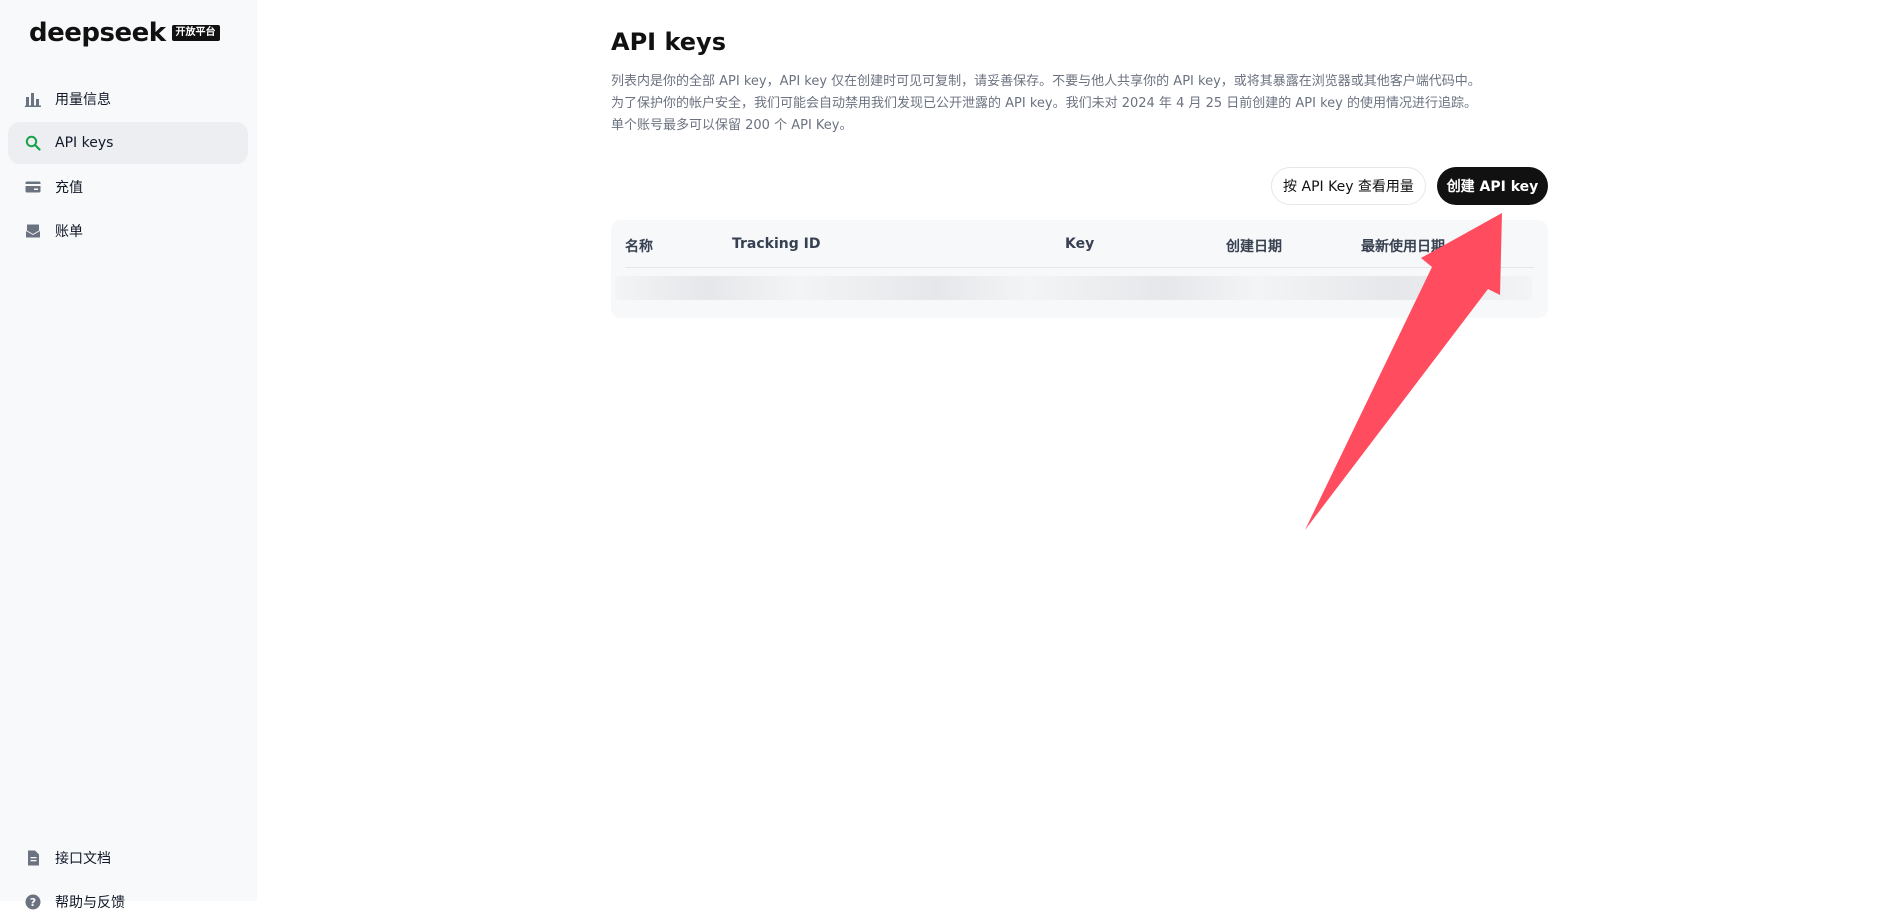 This screenshot has height=924, width=1901. Describe the element at coordinates (97, 33) in the screenshot. I see `brand-name: deepseek` at that location.